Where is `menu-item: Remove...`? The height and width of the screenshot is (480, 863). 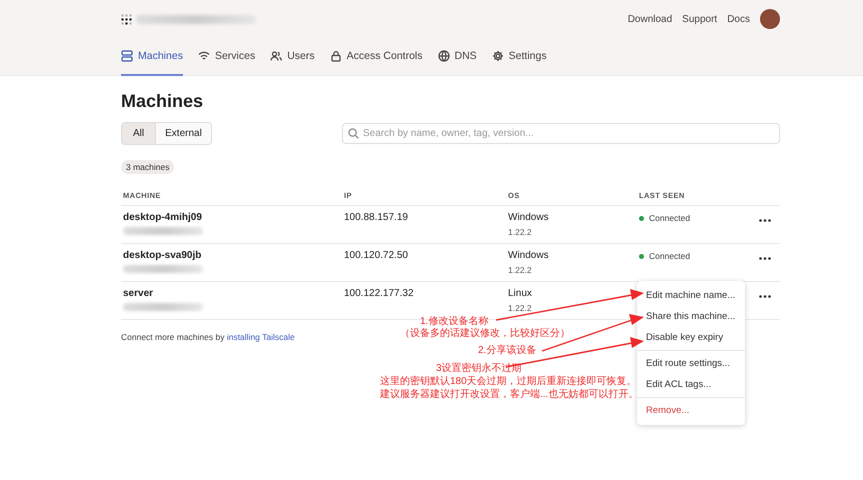
menu-item: Remove... is located at coordinates (691, 410).